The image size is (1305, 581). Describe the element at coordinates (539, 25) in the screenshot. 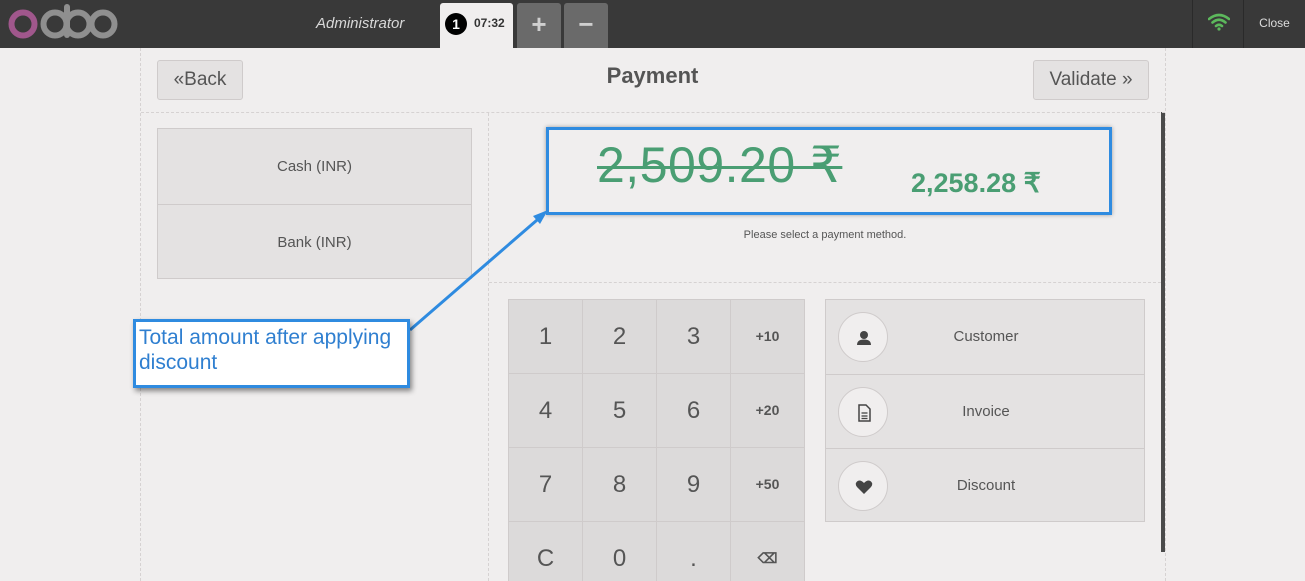

I see `new-order-button: +` at that location.